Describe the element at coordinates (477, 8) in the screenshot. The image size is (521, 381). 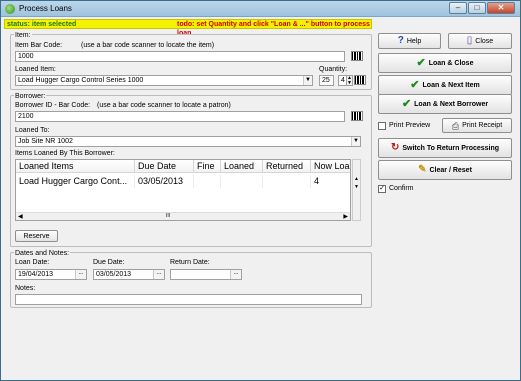
I see `maximize-button: □` at that location.